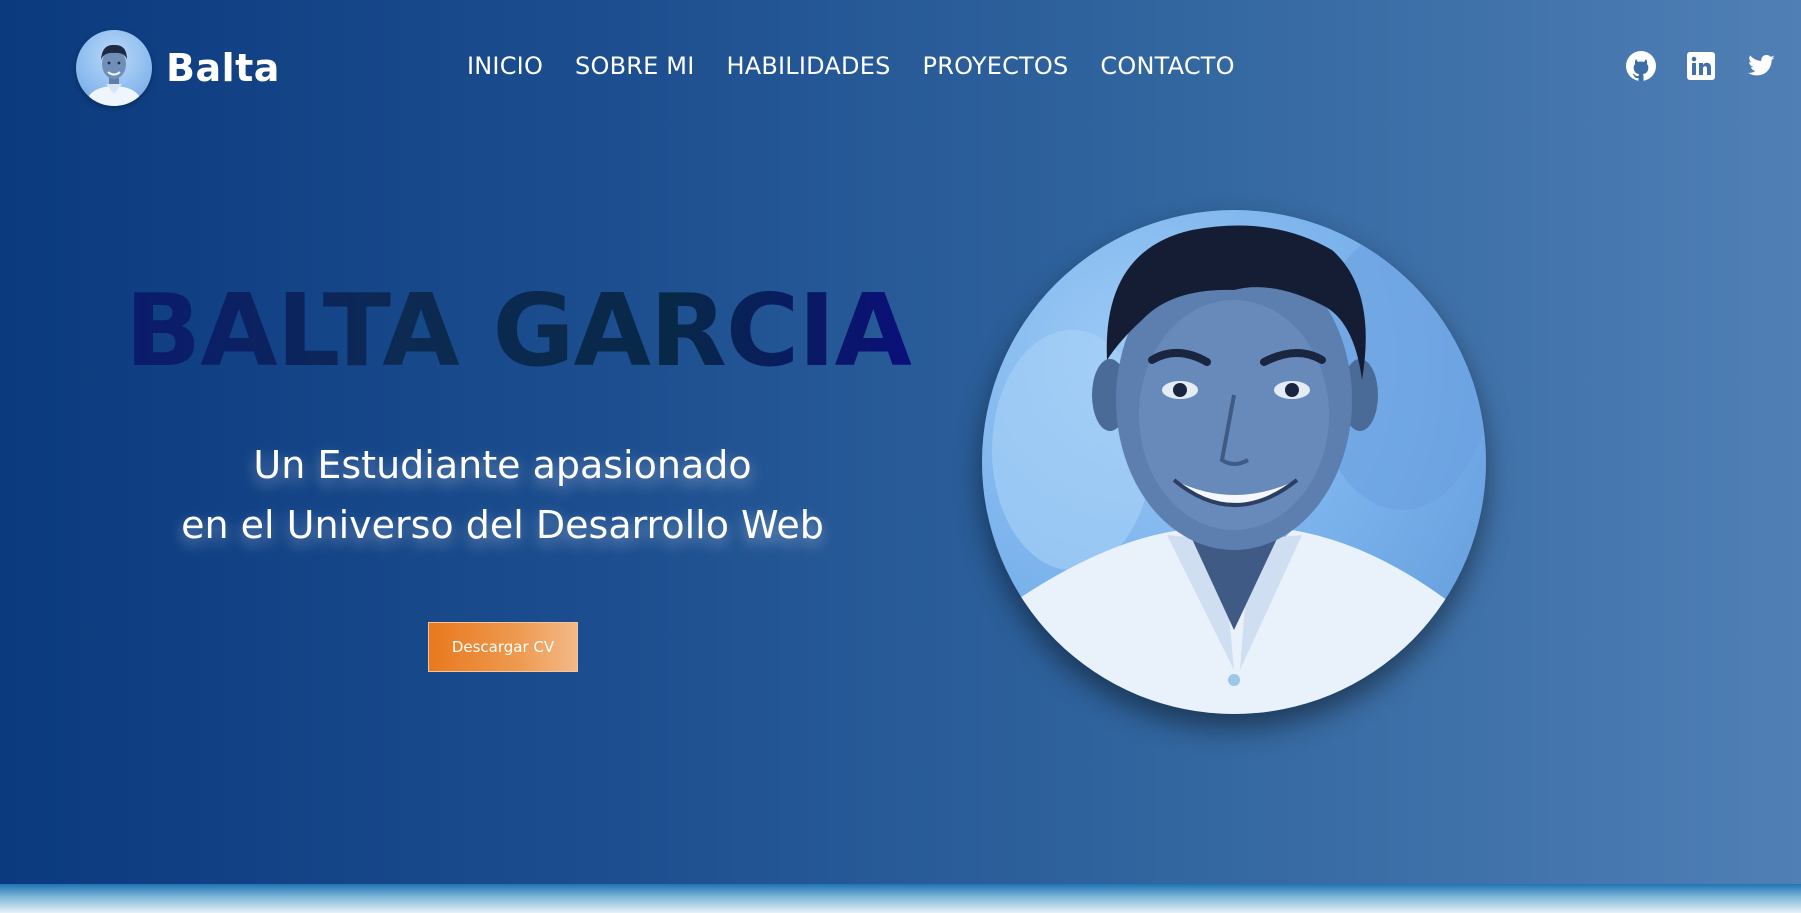 Image resolution: width=1801 pixels, height=913 pixels. Describe the element at coordinates (1641, 66) in the screenshot. I see `github-icon` at that location.